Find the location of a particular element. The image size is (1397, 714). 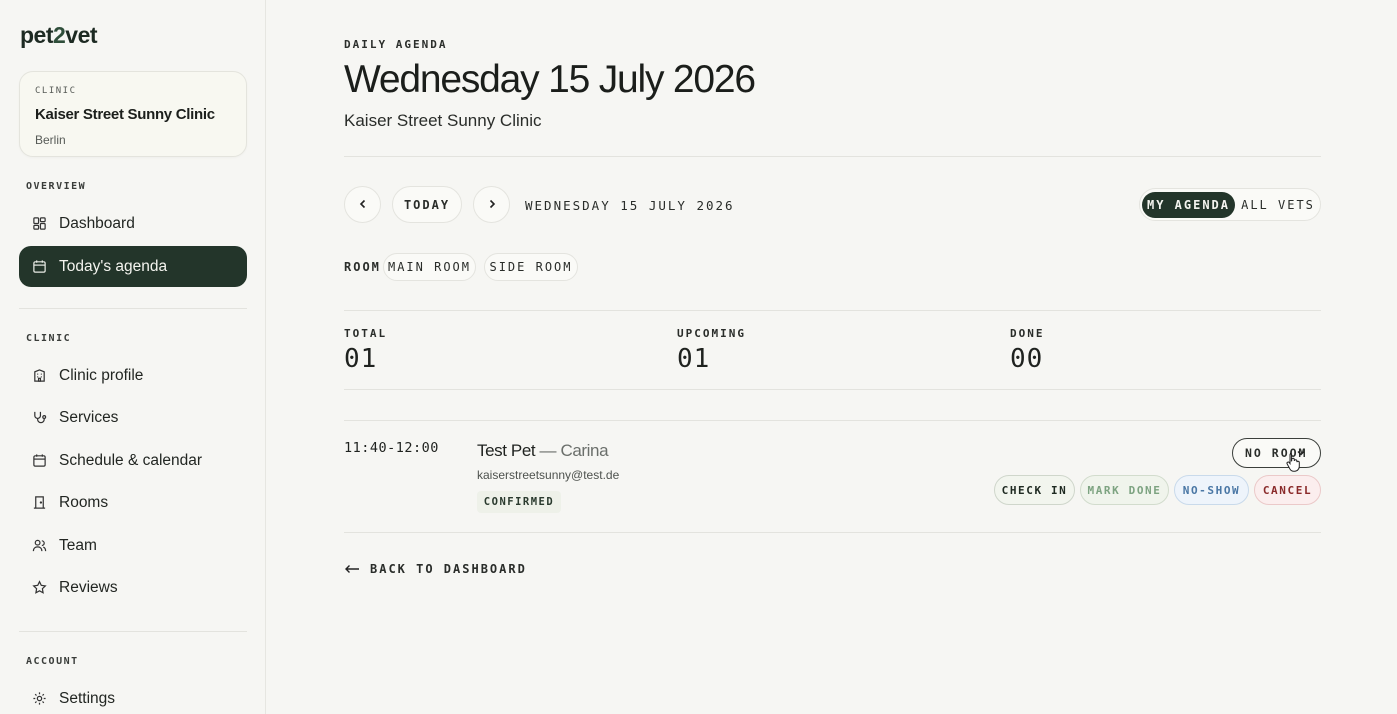

hand-cursor-icon is located at coordinates (1293, 464).